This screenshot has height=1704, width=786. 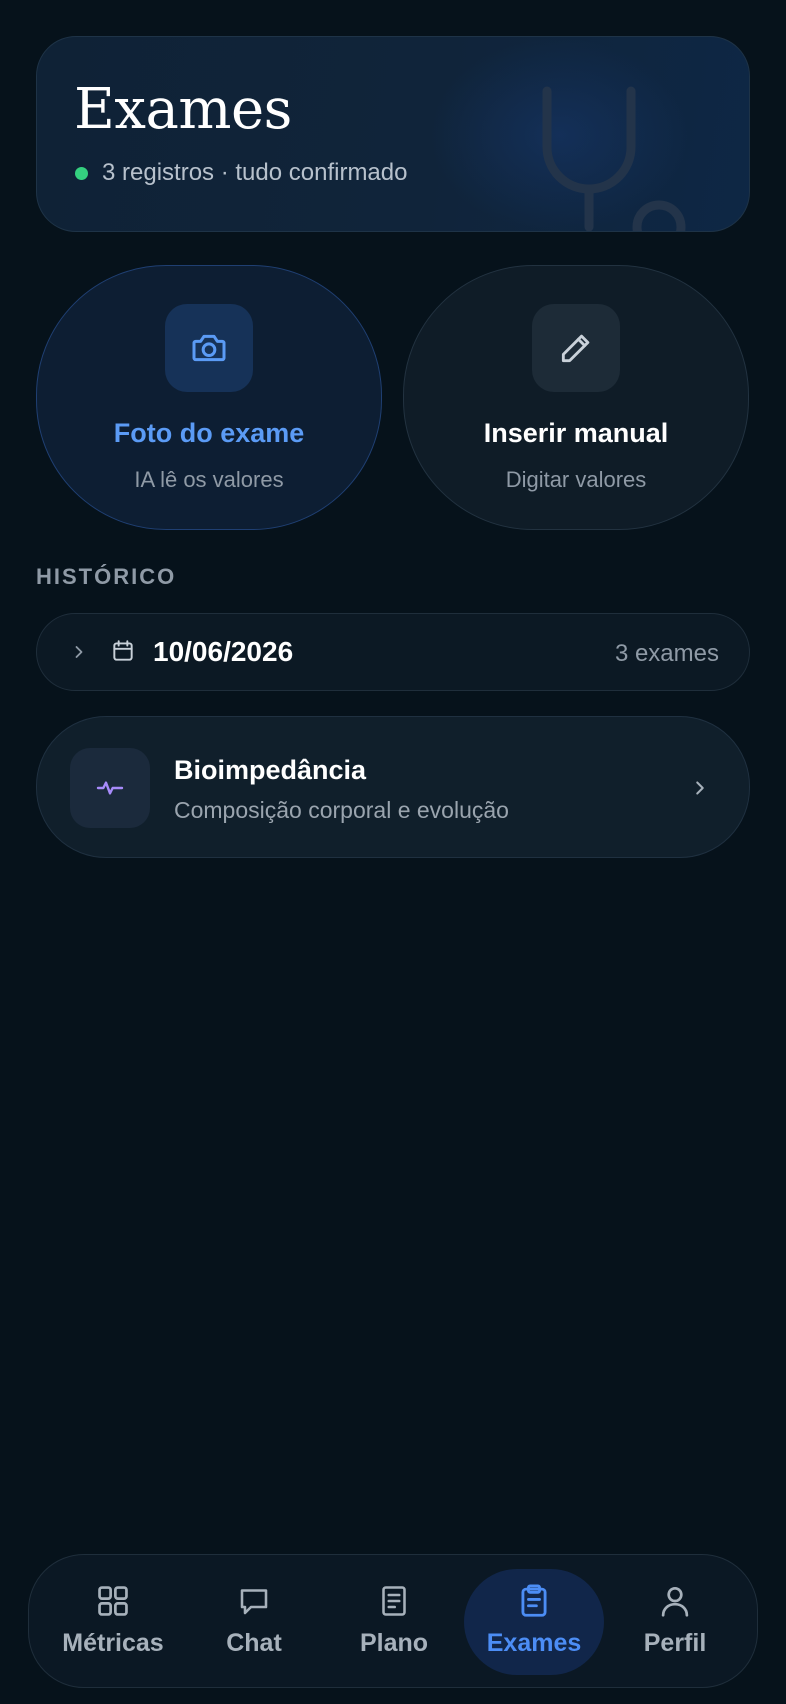 What do you see at coordinates (254, 1643) in the screenshot?
I see `nav-label-chat: Chat` at bounding box center [254, 1643].